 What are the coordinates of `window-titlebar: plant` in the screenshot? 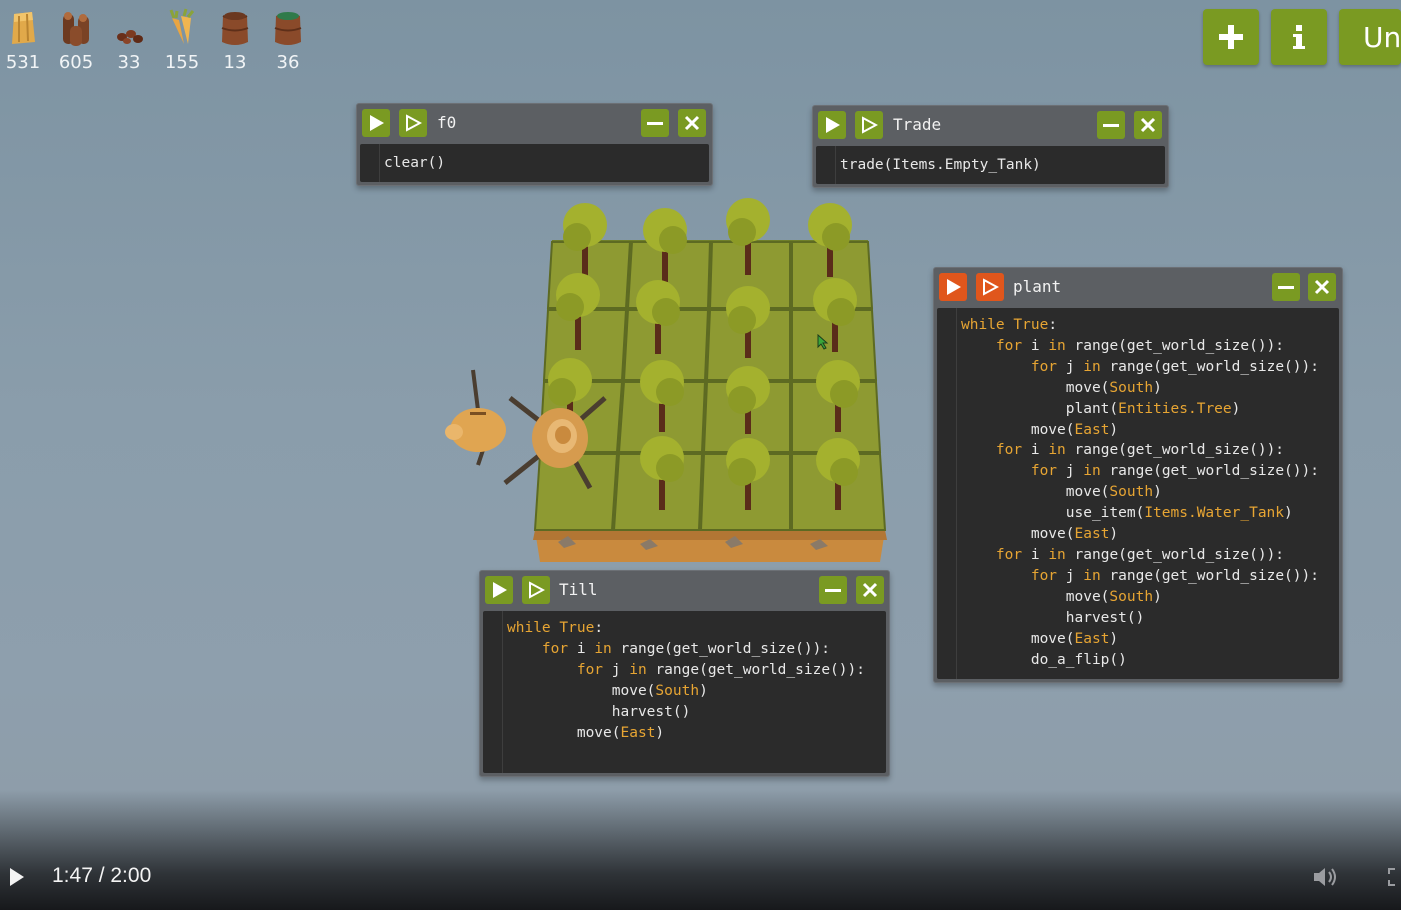 It's located at (1138, 287).